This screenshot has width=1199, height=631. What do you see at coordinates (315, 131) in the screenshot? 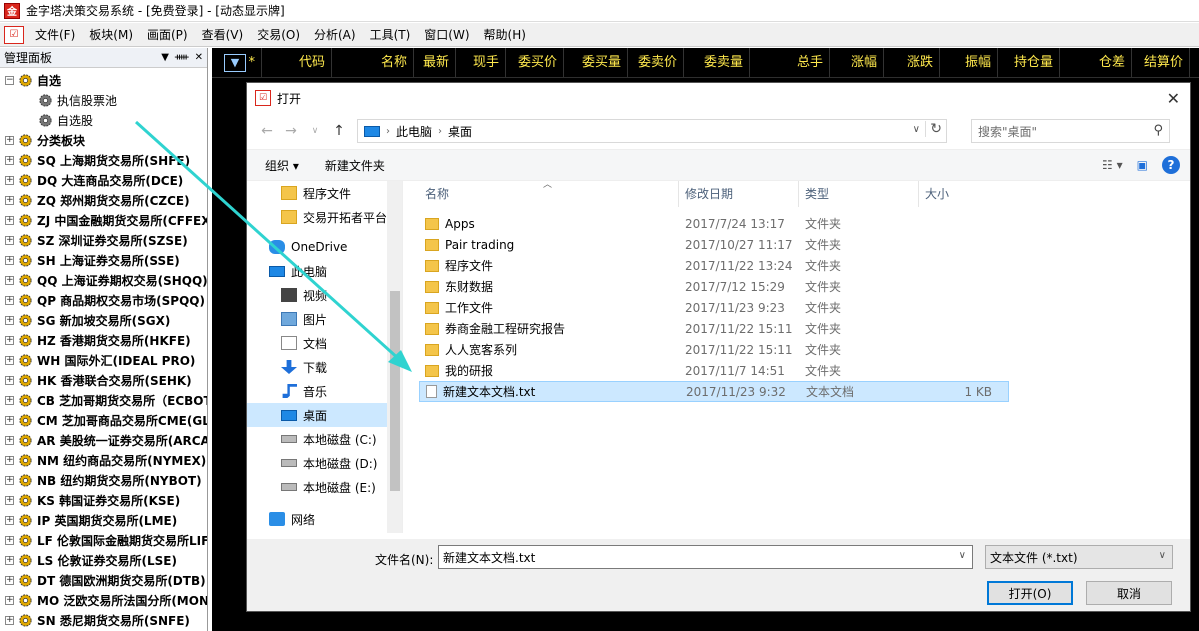
I see `recent-dropdown-icon: ∨` at bounding box center [315, 131].